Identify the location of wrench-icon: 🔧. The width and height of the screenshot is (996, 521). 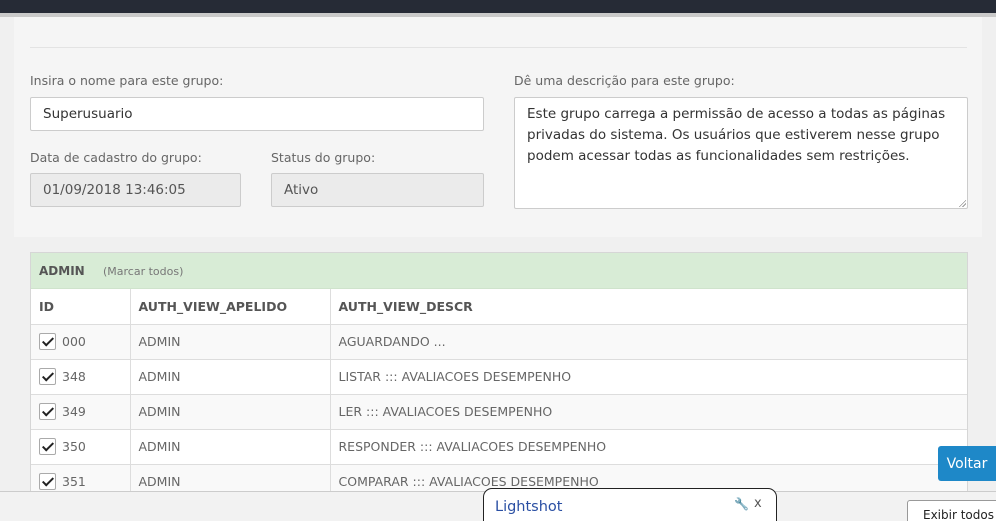
(741, 504).